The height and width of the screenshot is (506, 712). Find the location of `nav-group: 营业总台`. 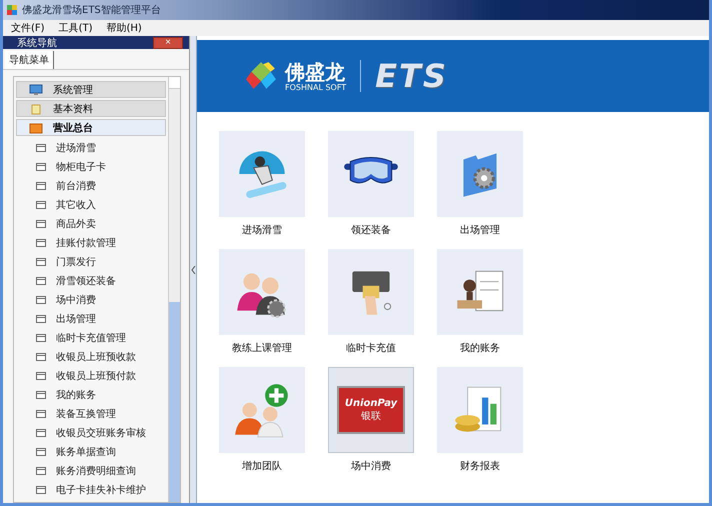

nav-group: 营业总台 is located at coordinates (91, 127).